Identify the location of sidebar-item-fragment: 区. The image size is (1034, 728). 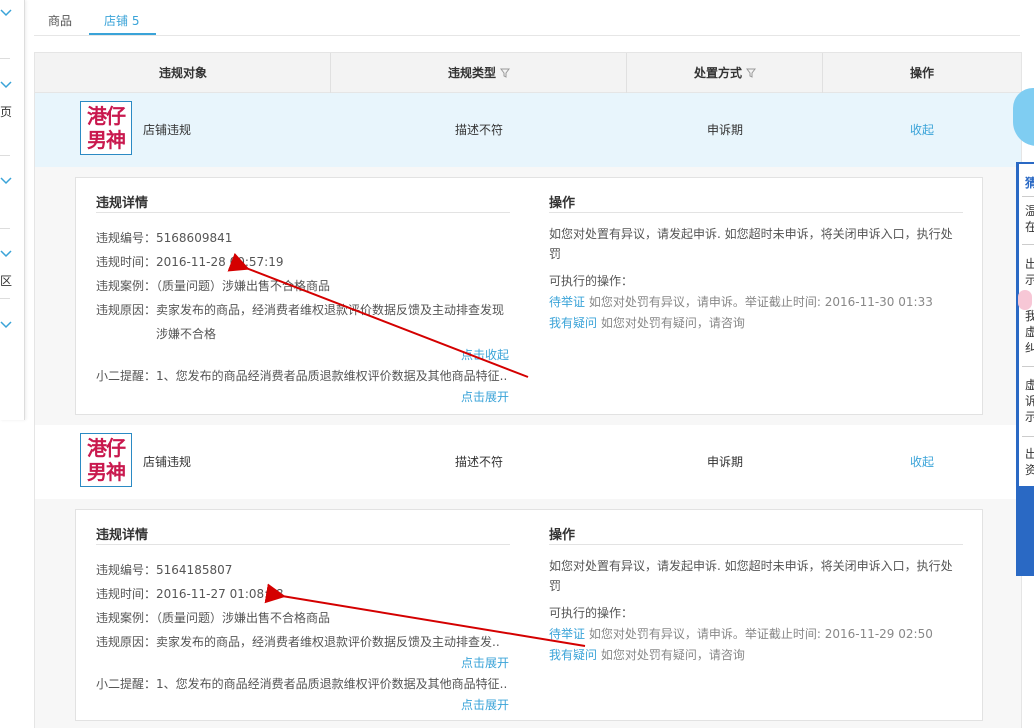
(6, 280).